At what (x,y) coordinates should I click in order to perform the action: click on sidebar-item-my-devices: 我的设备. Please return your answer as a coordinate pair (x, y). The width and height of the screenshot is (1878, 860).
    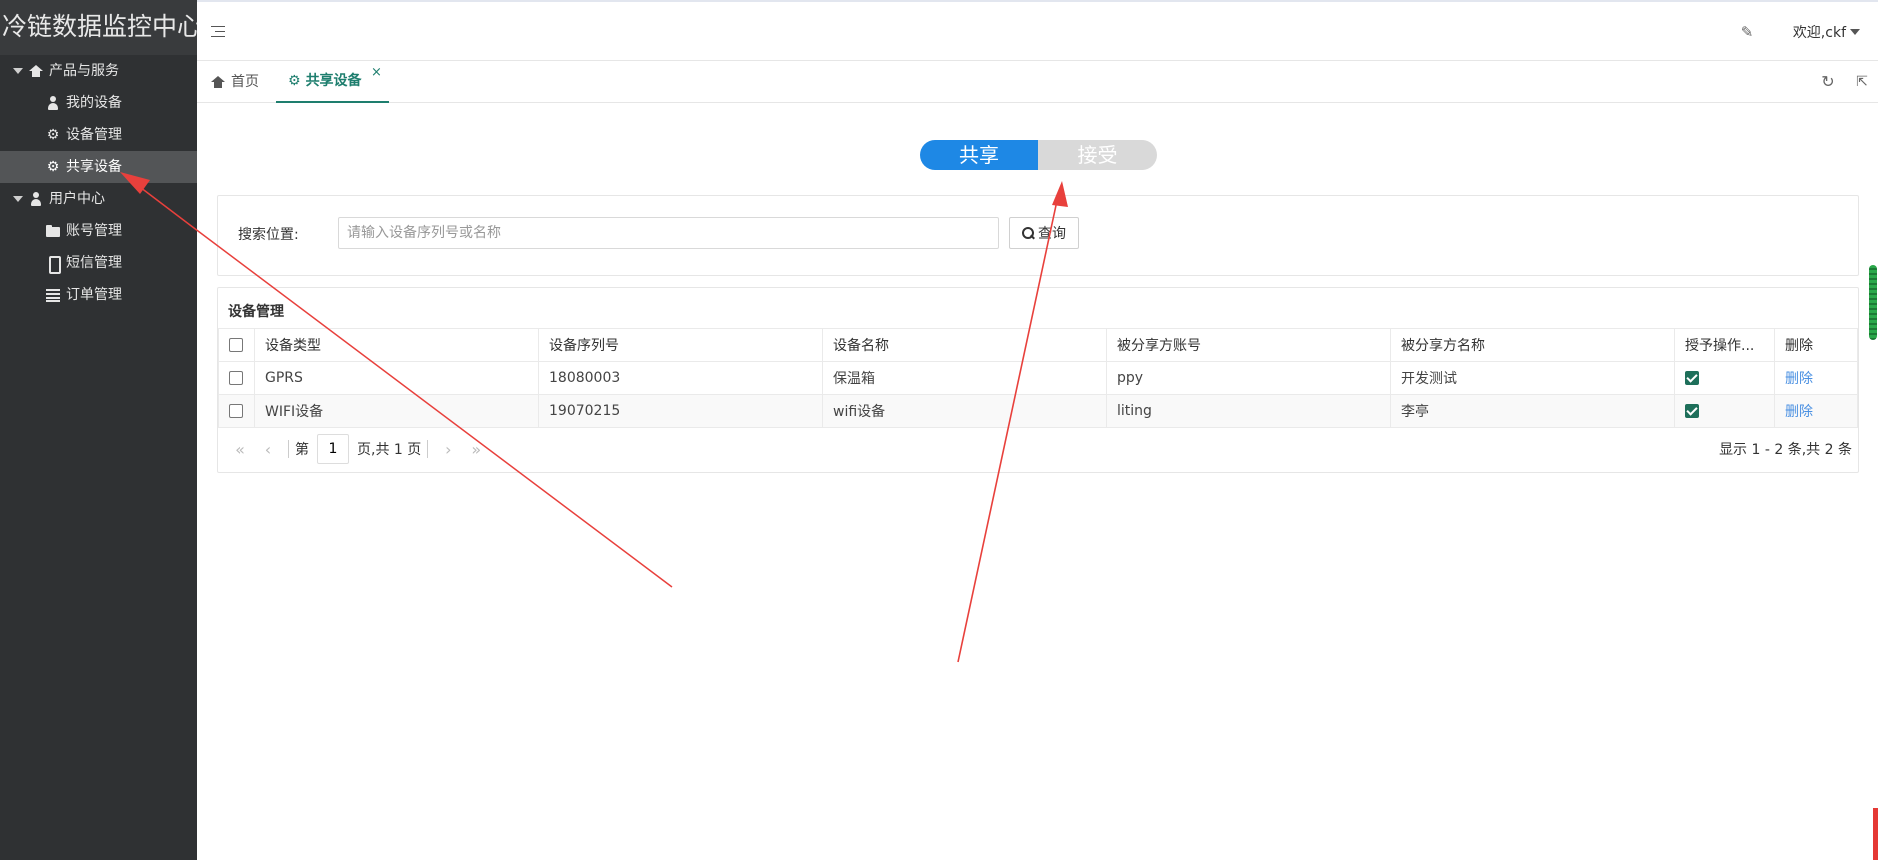
    Looking at the image, I should click on (98, 103).